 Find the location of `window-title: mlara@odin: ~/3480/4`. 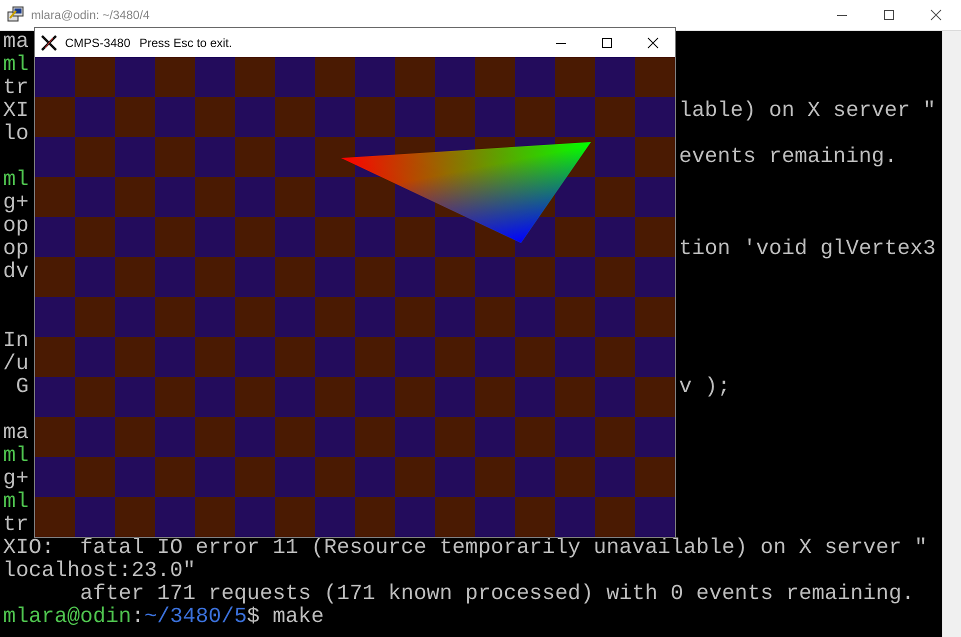

window-title: mlara@odin: ~/3480/4 is located at coordinates (90, 15).